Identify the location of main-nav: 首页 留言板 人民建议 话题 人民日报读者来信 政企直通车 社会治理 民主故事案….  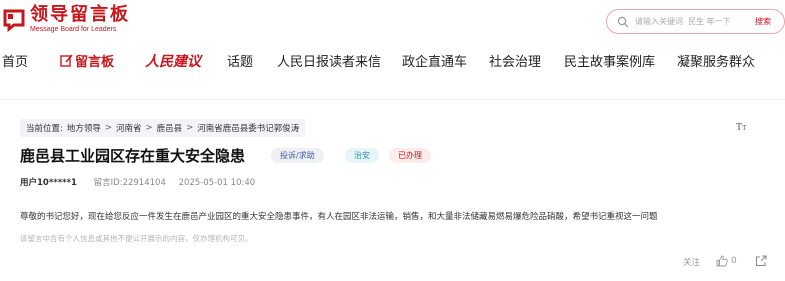
(392, 60).